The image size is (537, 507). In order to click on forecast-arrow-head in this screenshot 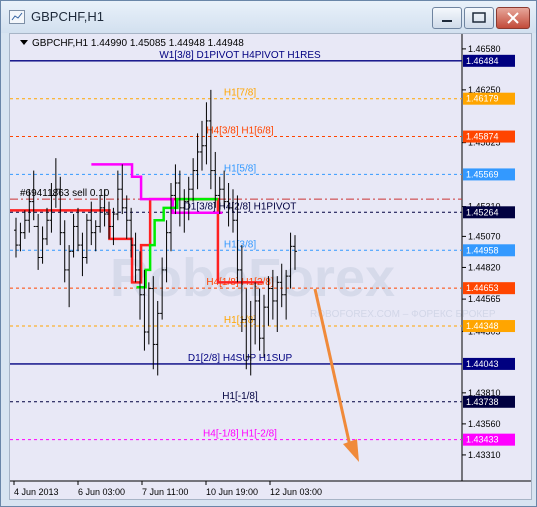, I will do `click(351, 450)`.